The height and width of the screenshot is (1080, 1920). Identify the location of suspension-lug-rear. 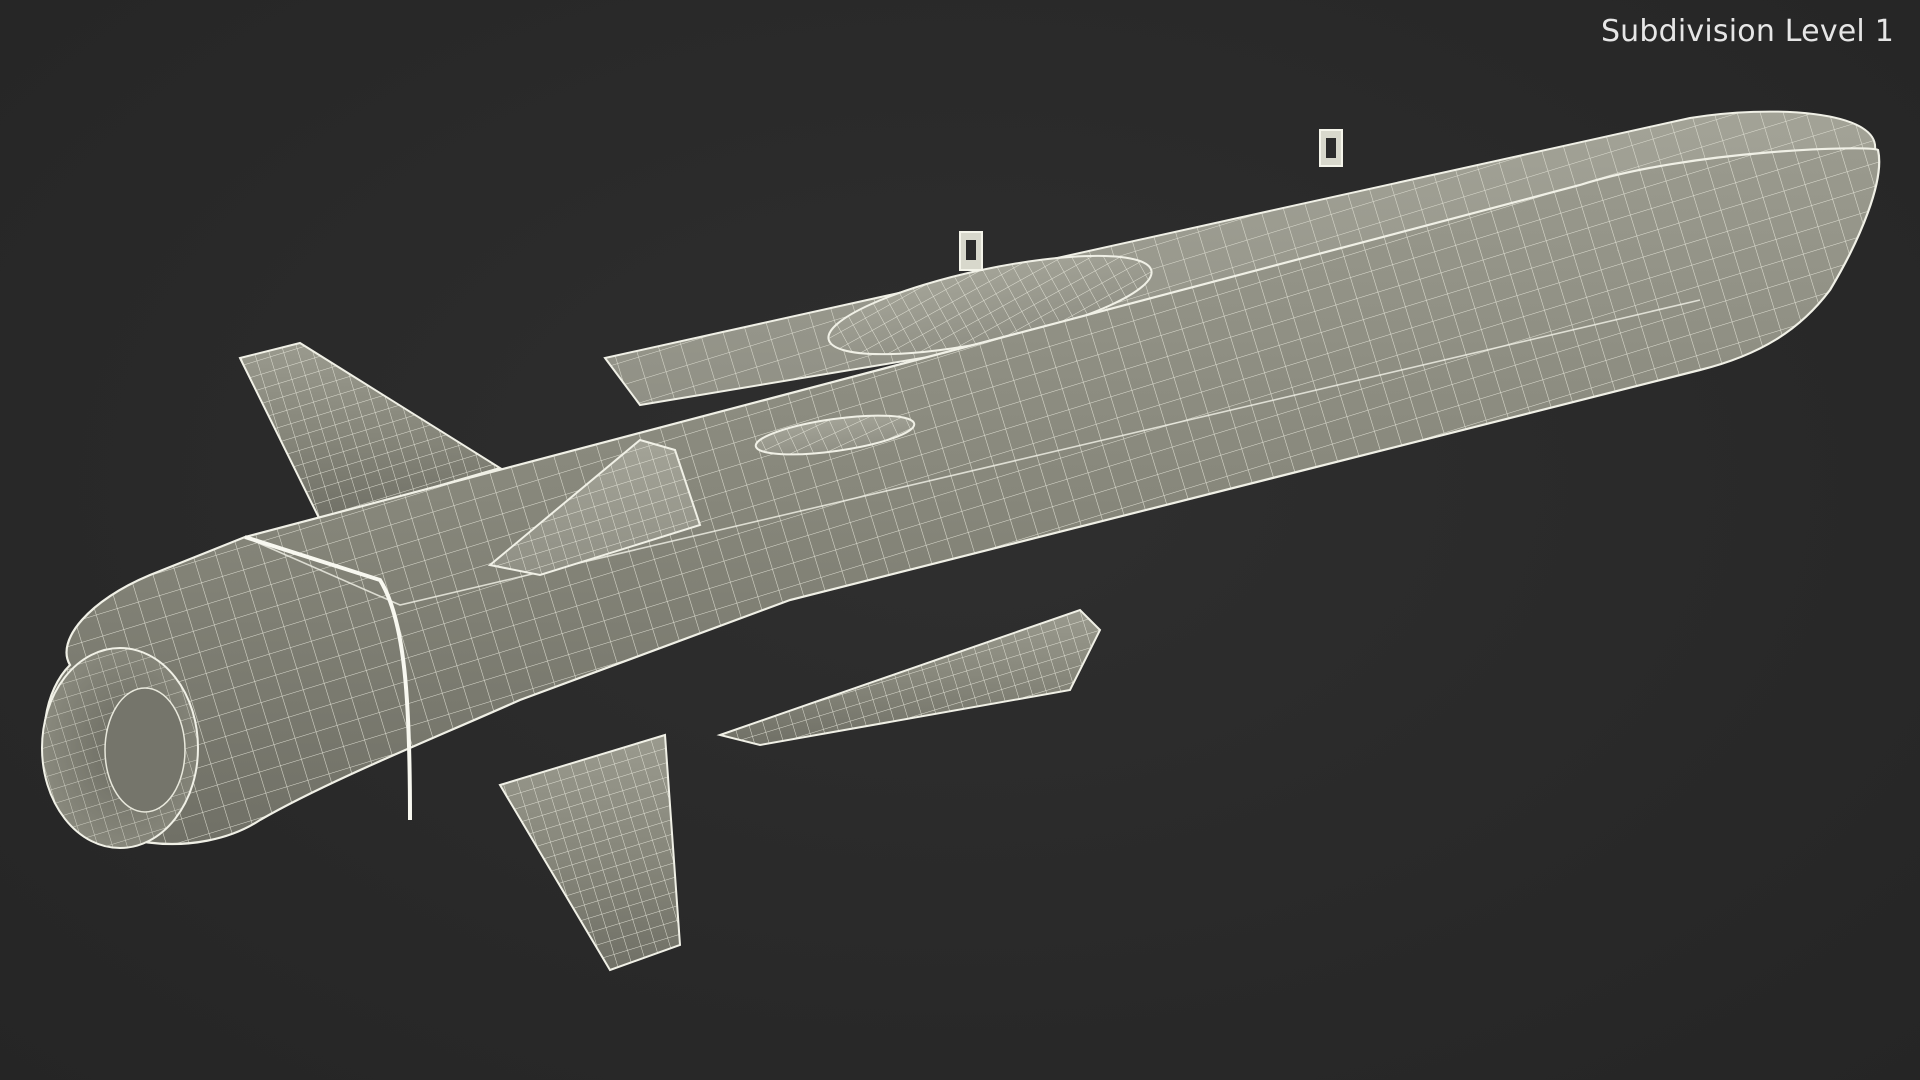
(1331, 148).